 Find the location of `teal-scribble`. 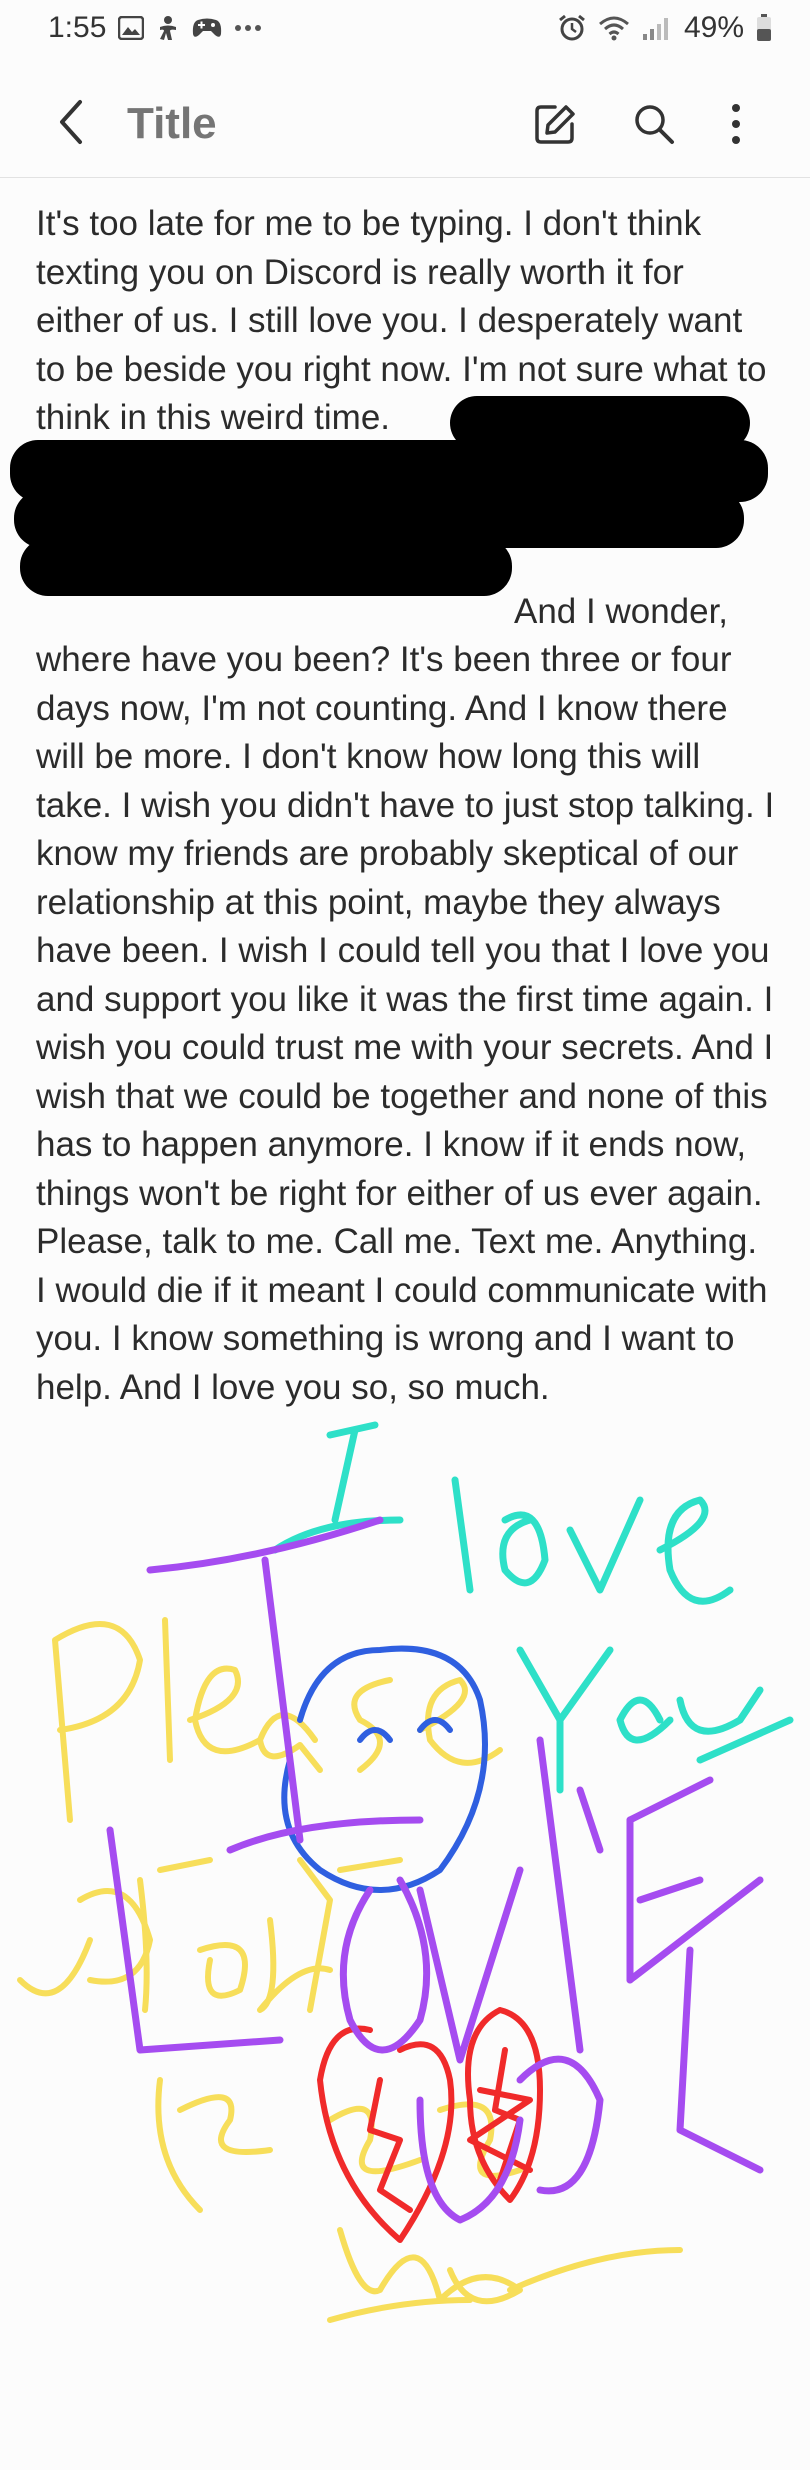

teal-scribble is located at coordinates (532, 1607).